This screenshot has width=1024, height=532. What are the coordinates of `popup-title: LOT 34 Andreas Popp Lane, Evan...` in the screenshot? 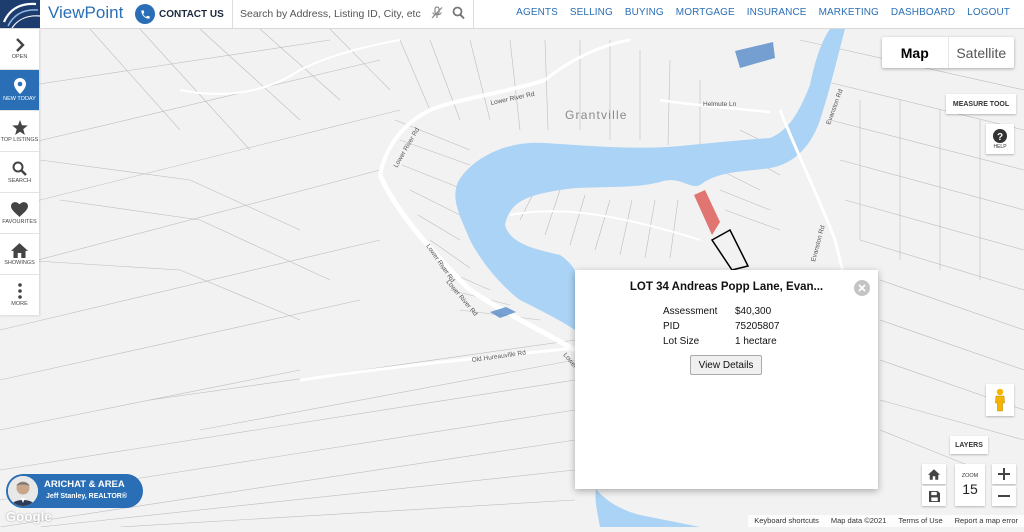 It's located at (726, 287).